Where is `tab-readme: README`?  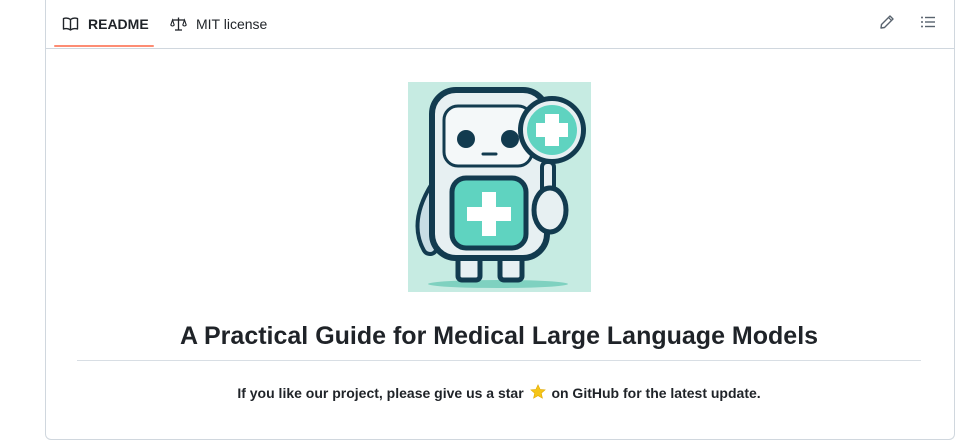
tab-readme: README is located at coordinates (105, 24).